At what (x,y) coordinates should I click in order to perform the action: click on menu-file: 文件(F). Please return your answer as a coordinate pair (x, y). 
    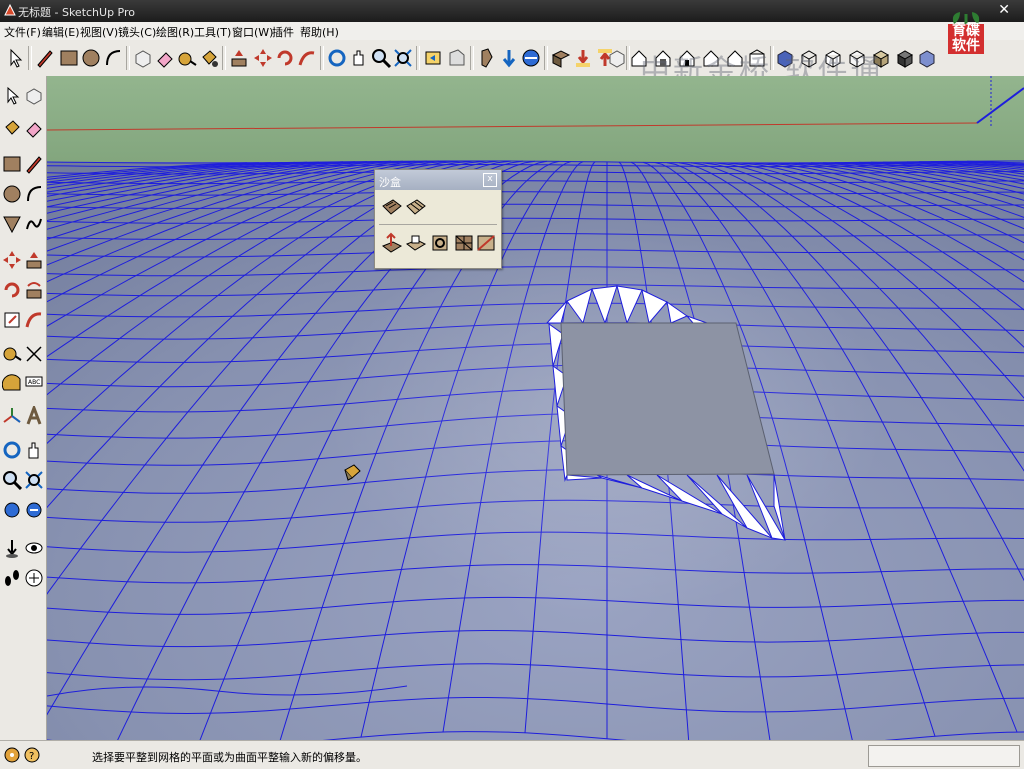
    Looking at the image, I should click on (22, 32).